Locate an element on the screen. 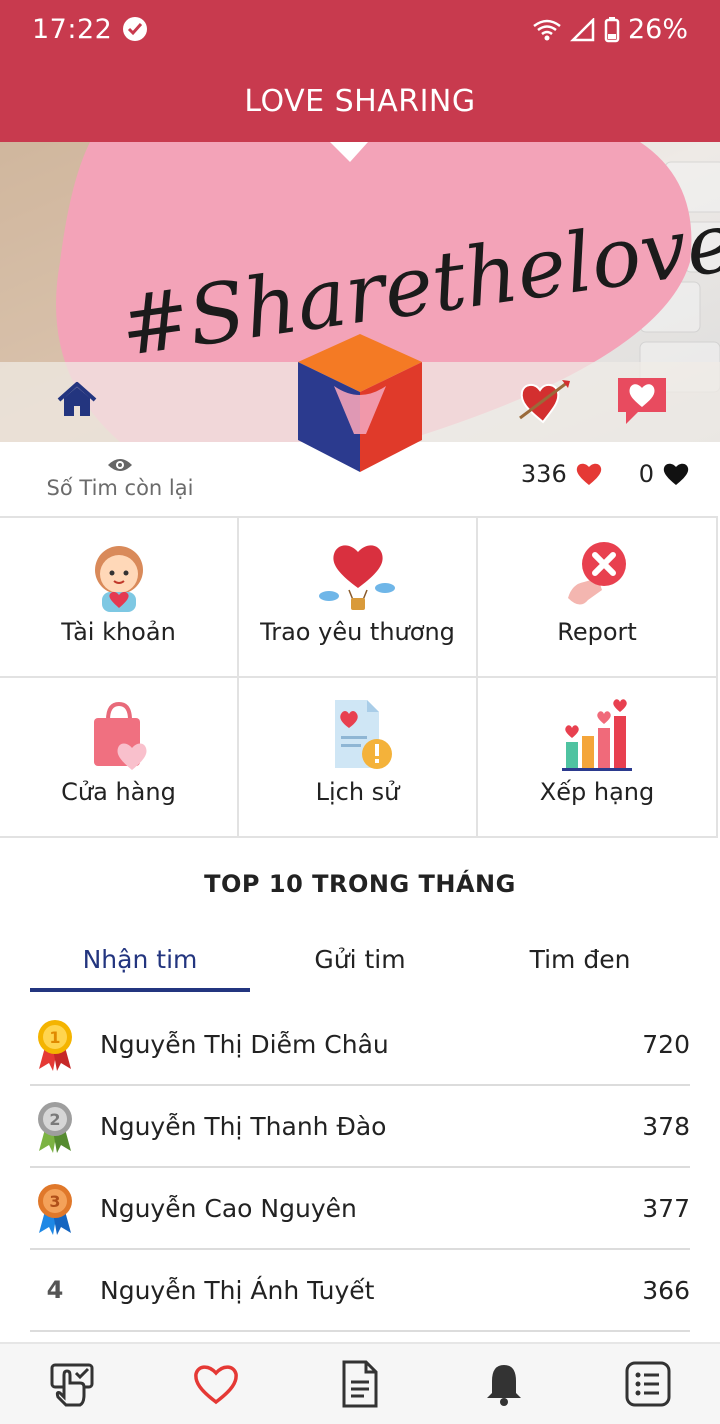 This screenshot has height=1424, width=720. menu-label: Report is located at coordinates (597, 632).